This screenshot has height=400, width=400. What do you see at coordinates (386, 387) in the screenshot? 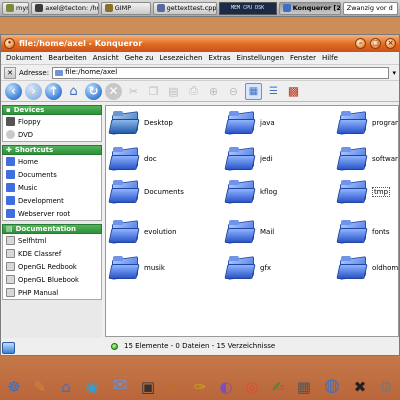
I see `settings-icon: ⚙` at bounding box center [386, 387].